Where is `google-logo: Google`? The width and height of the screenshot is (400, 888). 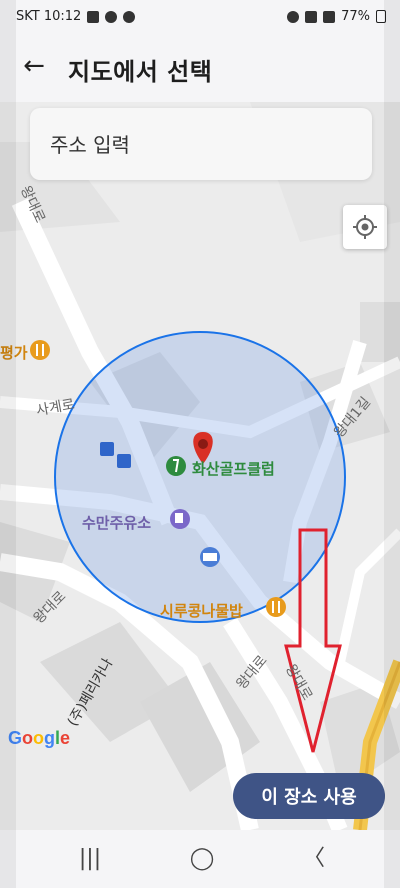
google-logo: Google is located at coordinates (39, 738).